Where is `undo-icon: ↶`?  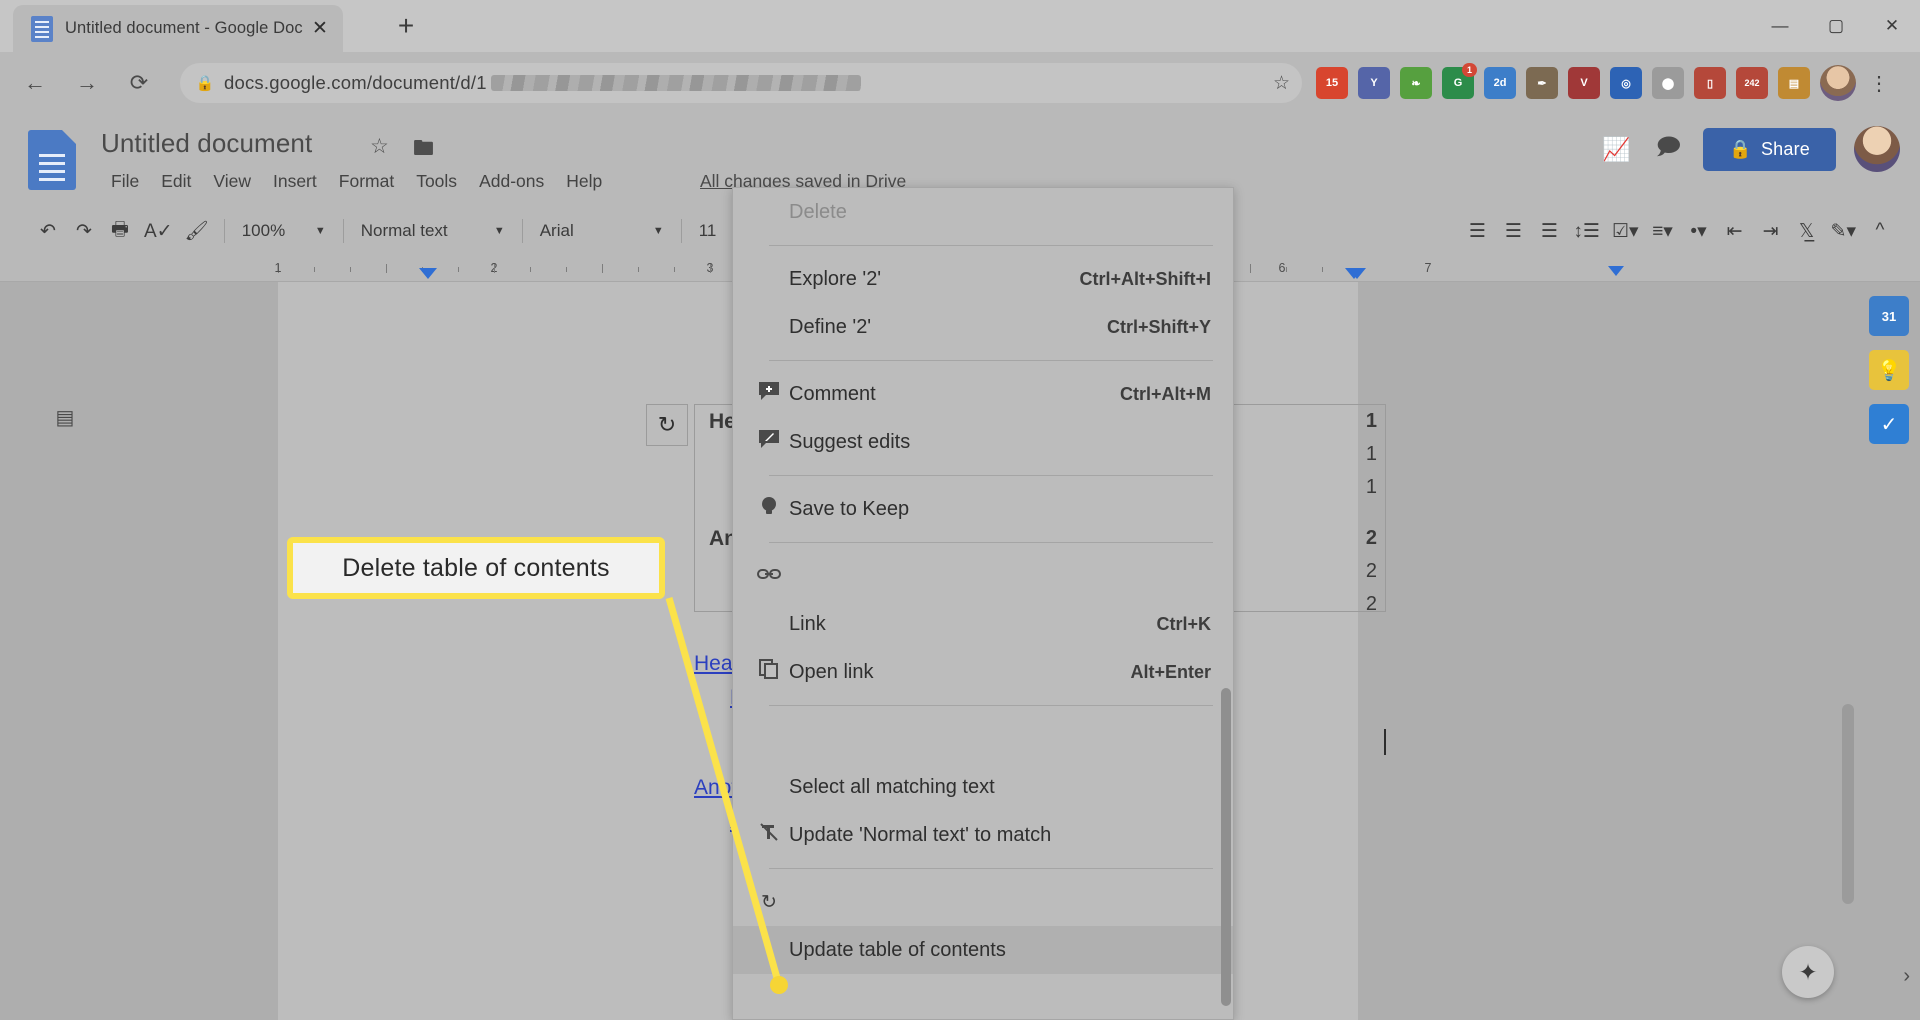
undo-icon: ↶ is located at coordinates (48, 231).